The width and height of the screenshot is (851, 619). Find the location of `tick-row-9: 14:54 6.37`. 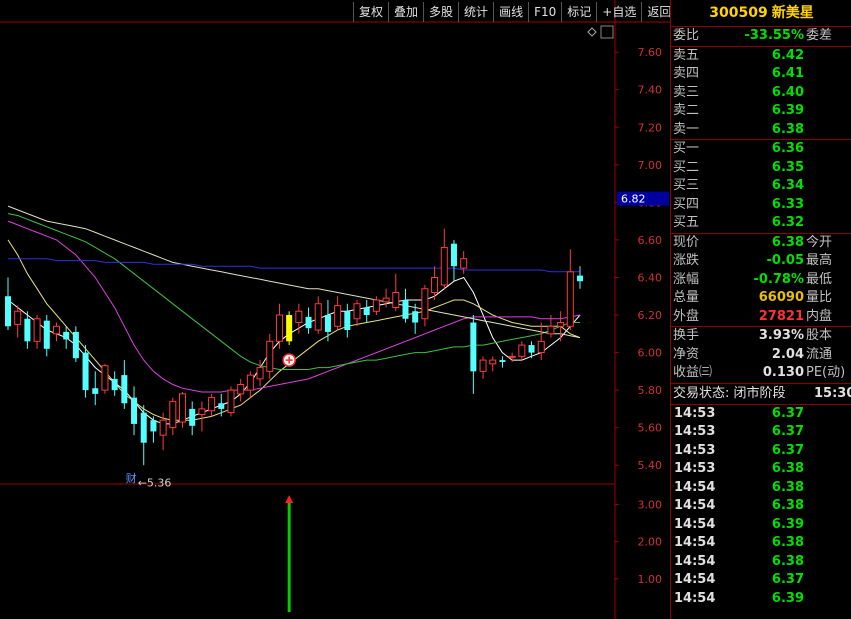

tick-row-9: 14:54 6.37 is located at coordinates (761, 580).